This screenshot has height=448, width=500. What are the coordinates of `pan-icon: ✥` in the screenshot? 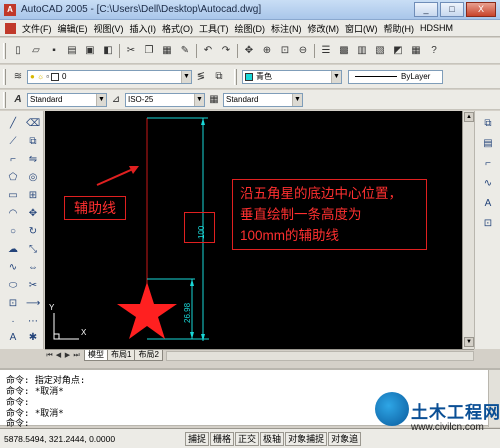 It's located at (249, 51).